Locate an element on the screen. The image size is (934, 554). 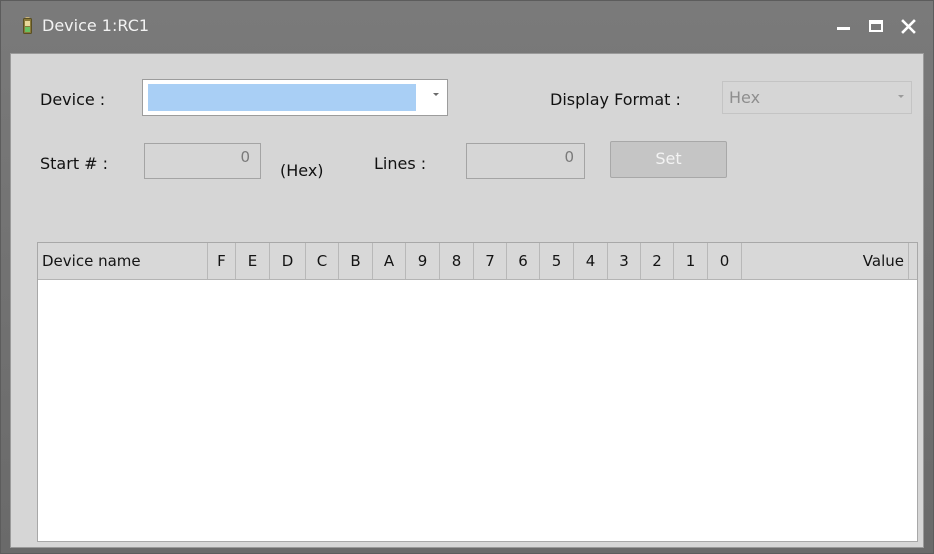
col-bit-d: D is located at coordinates (288, 261).